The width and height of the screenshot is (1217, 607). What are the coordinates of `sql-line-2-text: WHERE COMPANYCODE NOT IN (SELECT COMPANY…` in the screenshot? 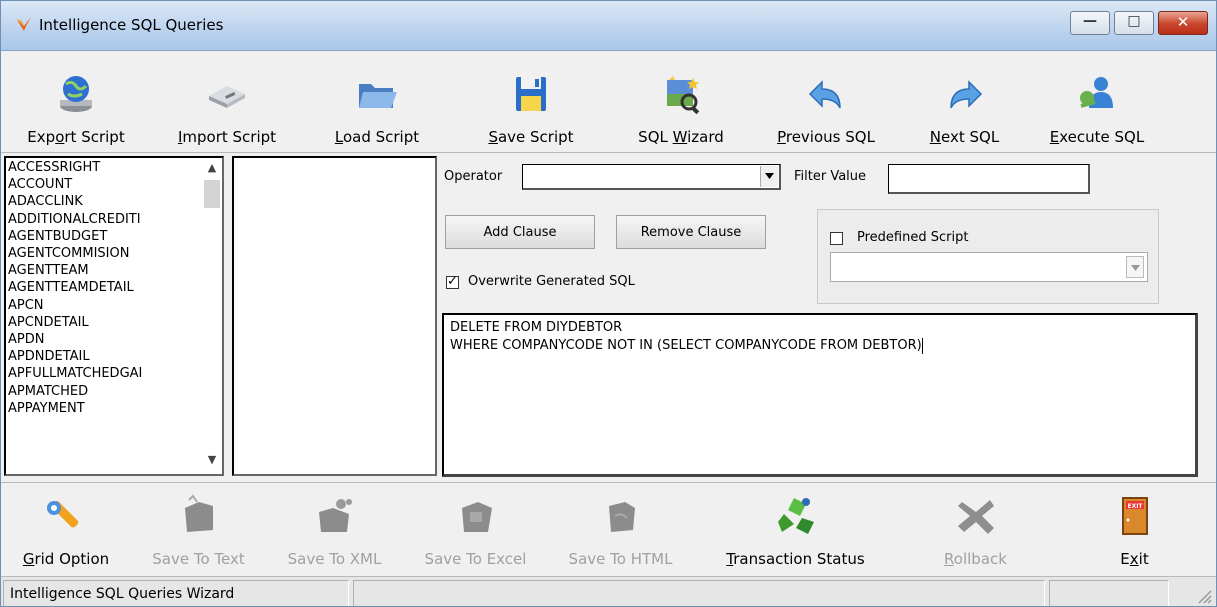 It's located at (686, 345).